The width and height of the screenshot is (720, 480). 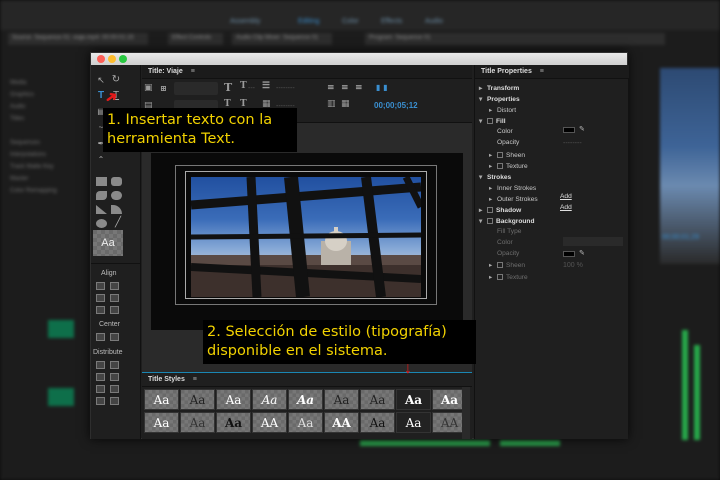 I want to click on templates-icon: ⊞, so click(x=163, y=88).